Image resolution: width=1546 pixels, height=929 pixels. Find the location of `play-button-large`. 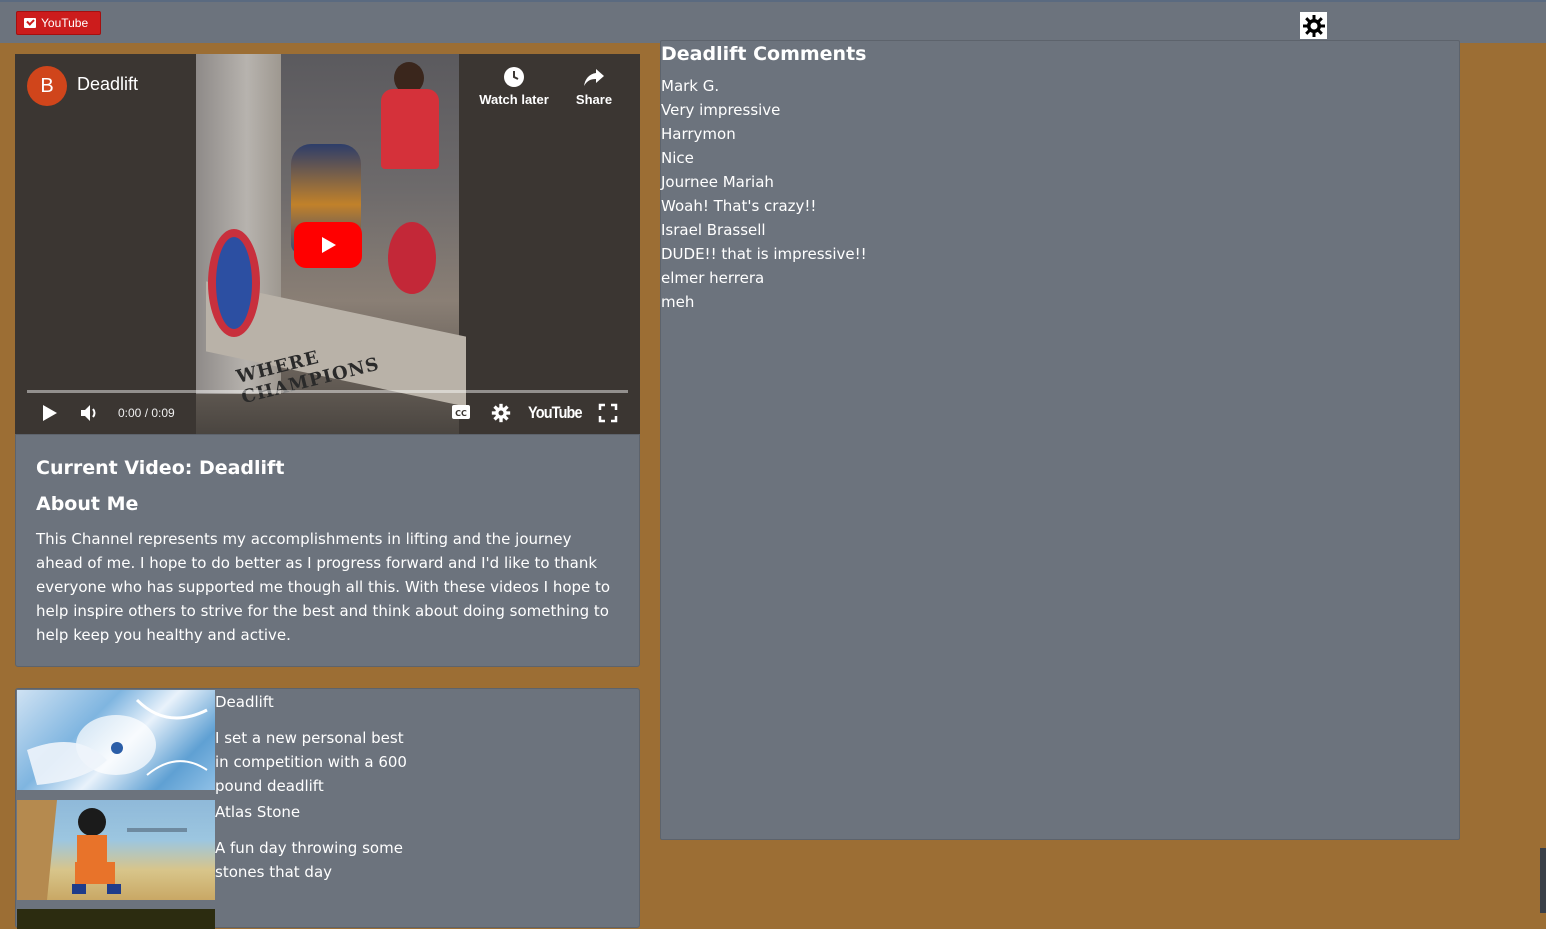

play-button-large is located at coordinates (328, 245).